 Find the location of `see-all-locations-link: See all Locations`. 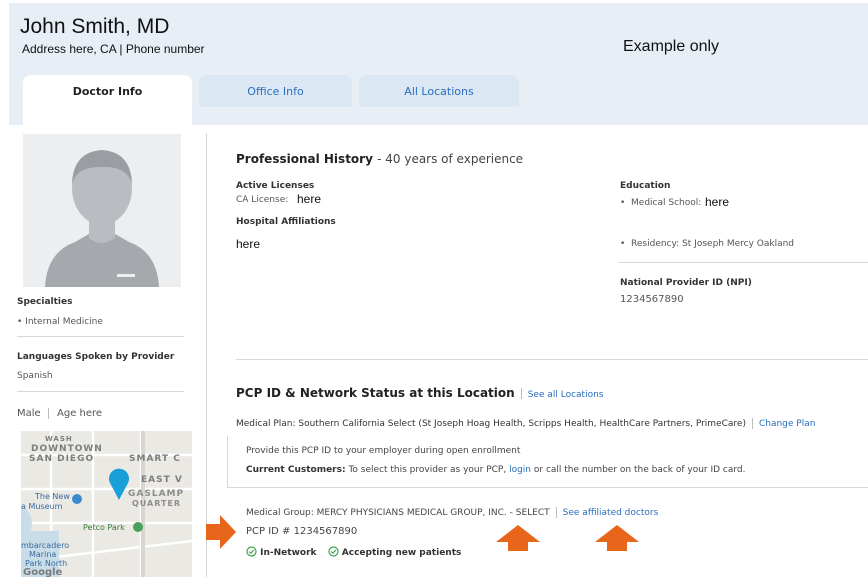

see-all-locations-link: See all Locations is located at coordinates (566, 395).